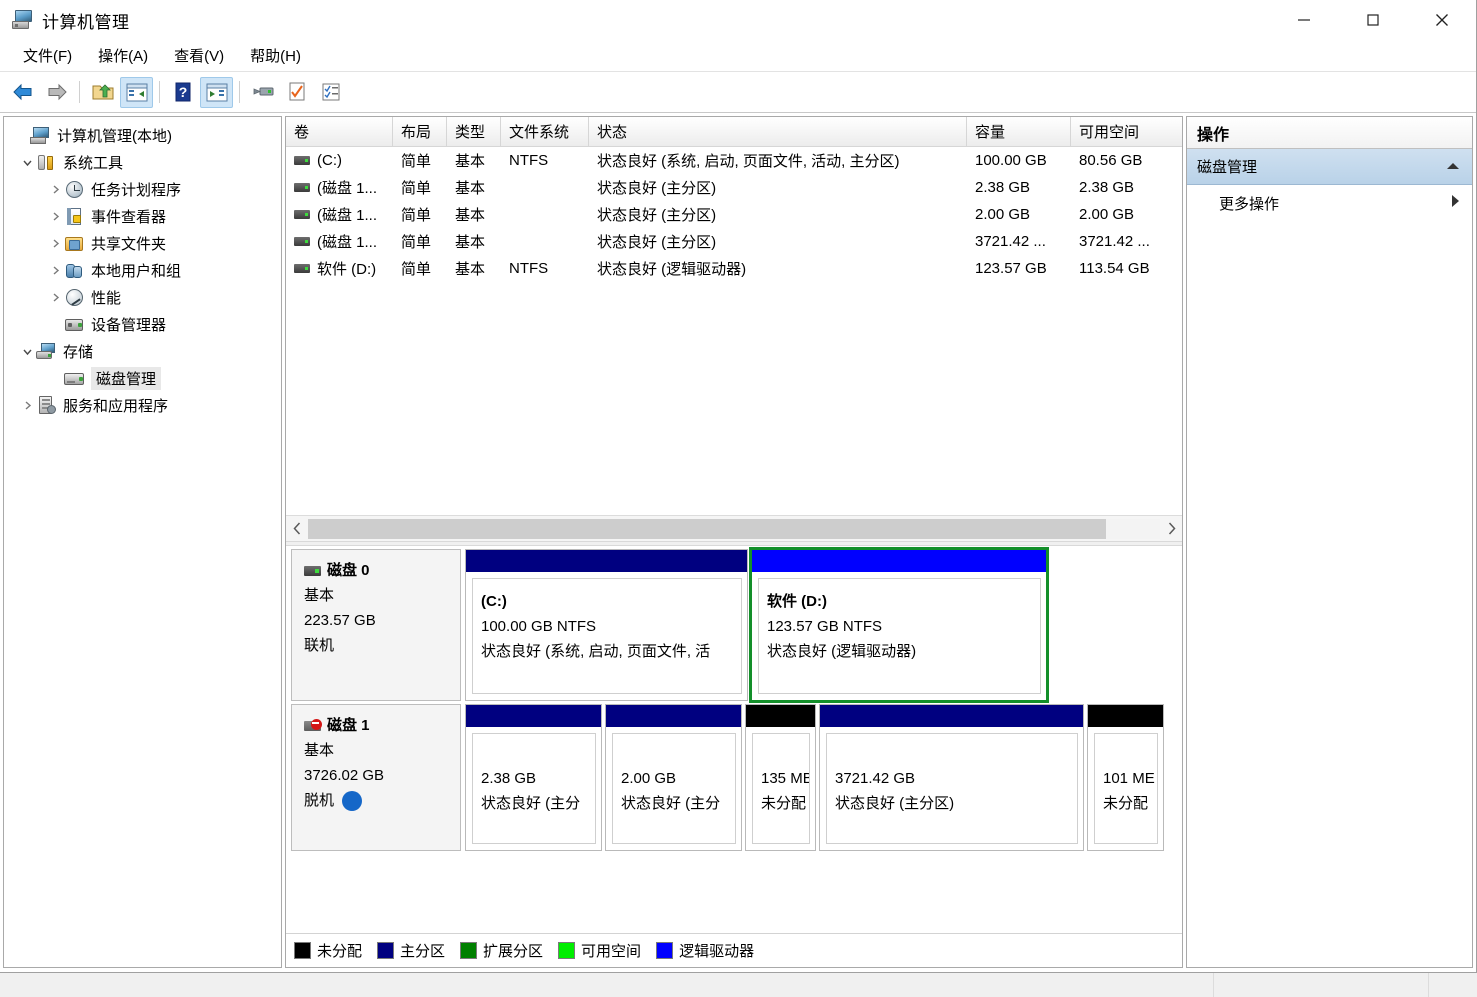 This screenshot has width=1477, height=997. What do you see at coordinates (275, 55) in the screenshot?
I see `menu-help: 帮助(H)` at bounding box center [275, 55].